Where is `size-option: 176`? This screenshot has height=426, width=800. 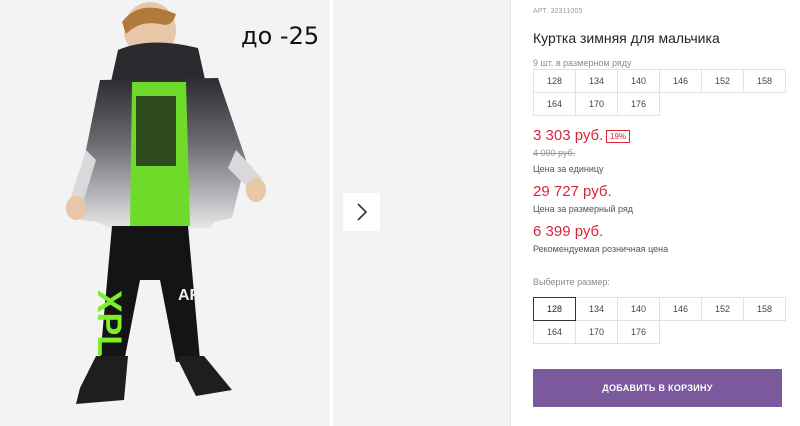 size-option: 176 is located at coordinates (638, 332).